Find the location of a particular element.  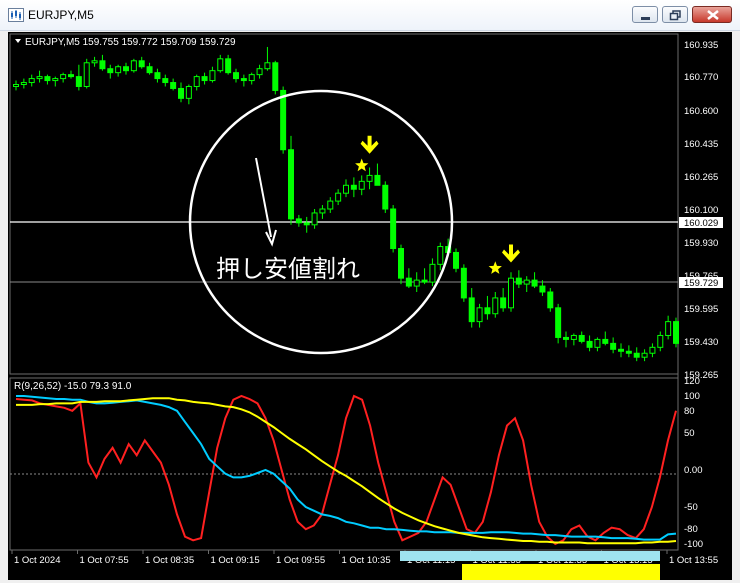

price-label: 160.265 is located at coordinates (701, 177).